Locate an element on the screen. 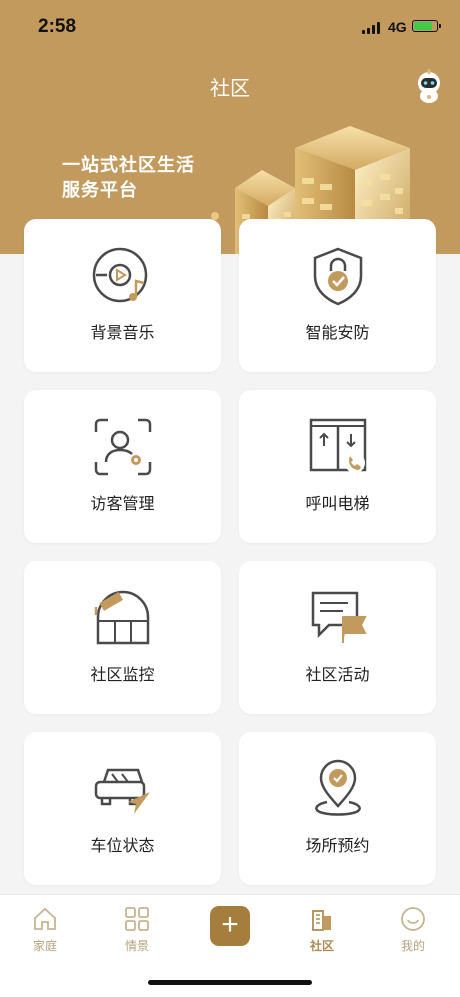  slogan-line1: 一站式社区生活 is located at coordinates (128, 165).